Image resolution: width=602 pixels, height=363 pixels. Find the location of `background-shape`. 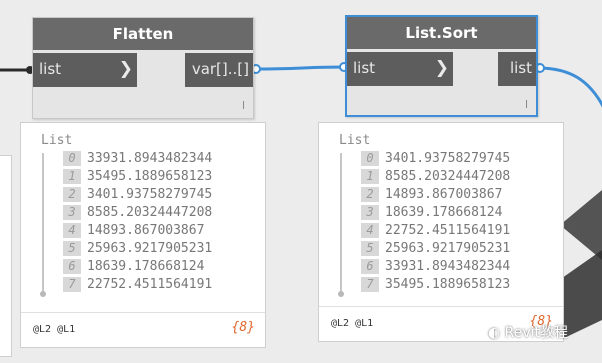

background-shape is located at coordinates (581, 225).